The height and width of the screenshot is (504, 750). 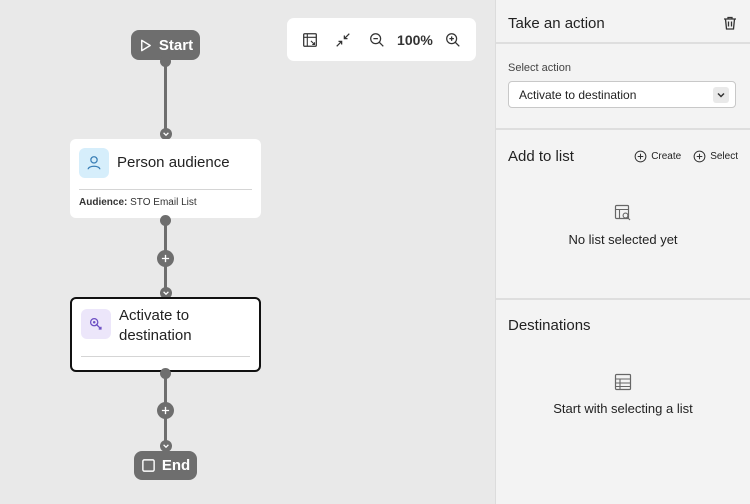 I want to click on take-action-header: Take an action, so click(x=623, y=22).